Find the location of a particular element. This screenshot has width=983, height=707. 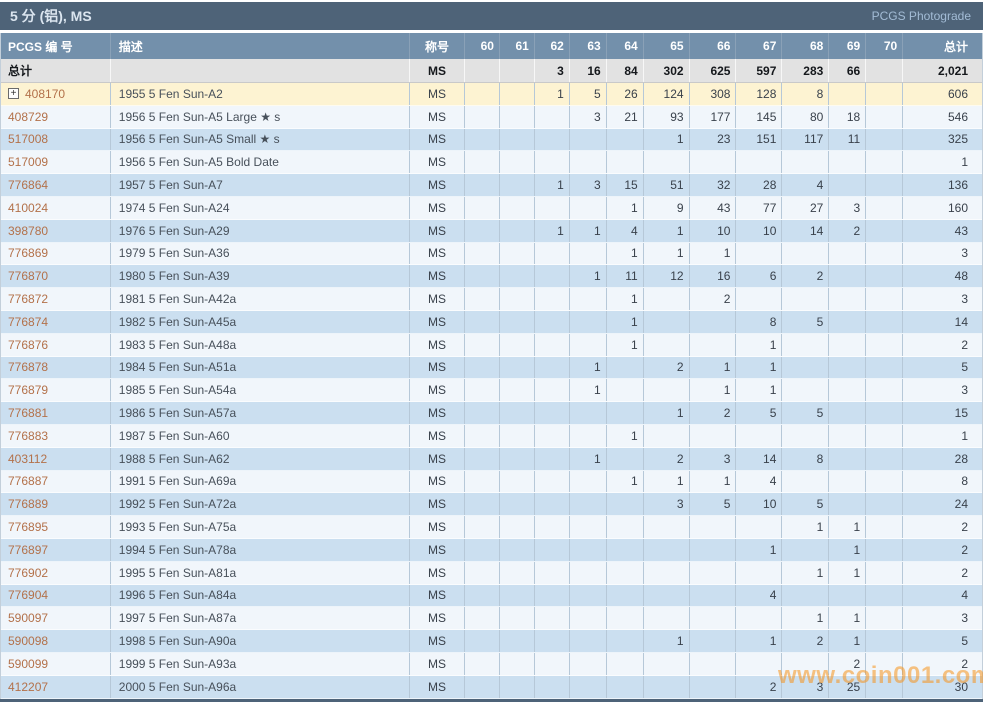

pcgs-number-link: 776897 is located at coordinates (28, 550).